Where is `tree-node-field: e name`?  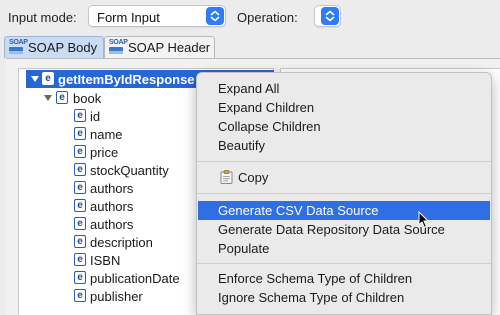
tree-node-field: e name is located at coordinates (132, 134).